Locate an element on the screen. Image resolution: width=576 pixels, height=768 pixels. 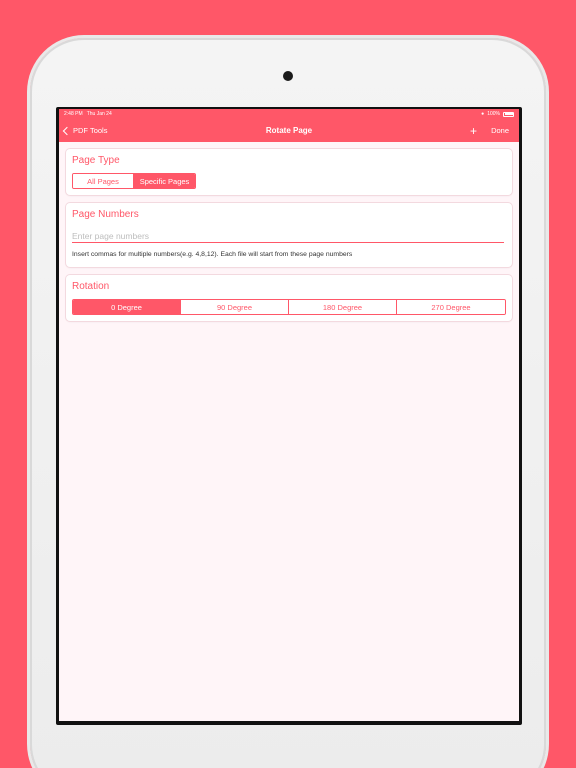
page-type-option-all: All Pages is located at coordinates (104, 181).